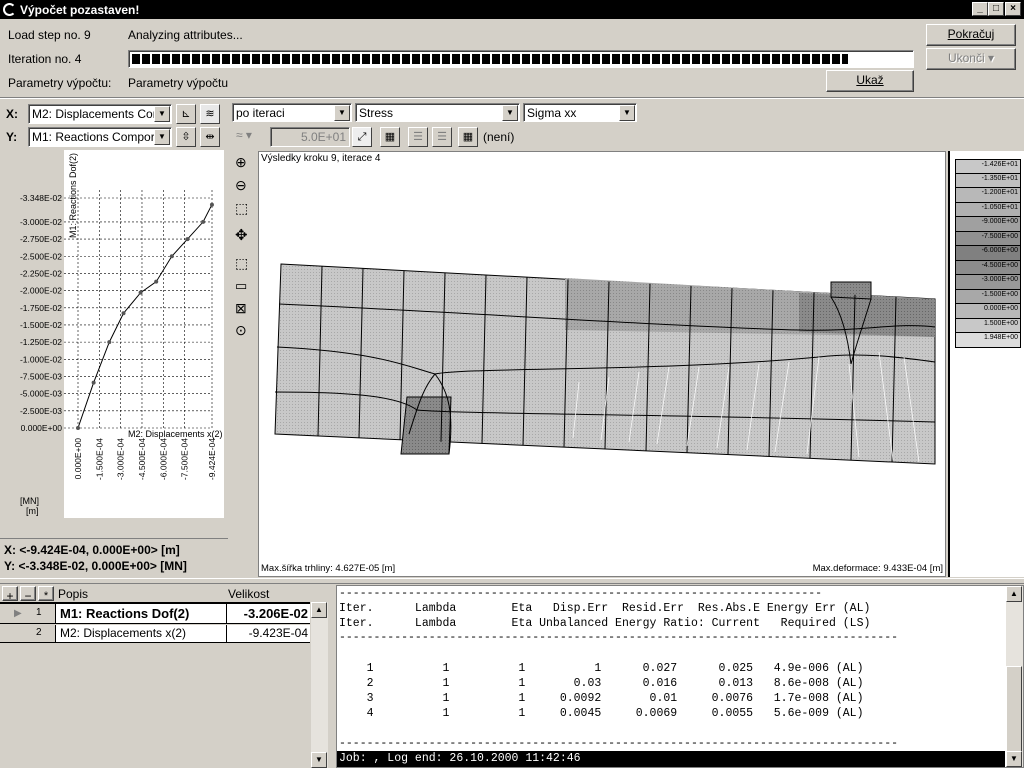  I want to click on continue-button: Pokračuj, so click(971, 35).